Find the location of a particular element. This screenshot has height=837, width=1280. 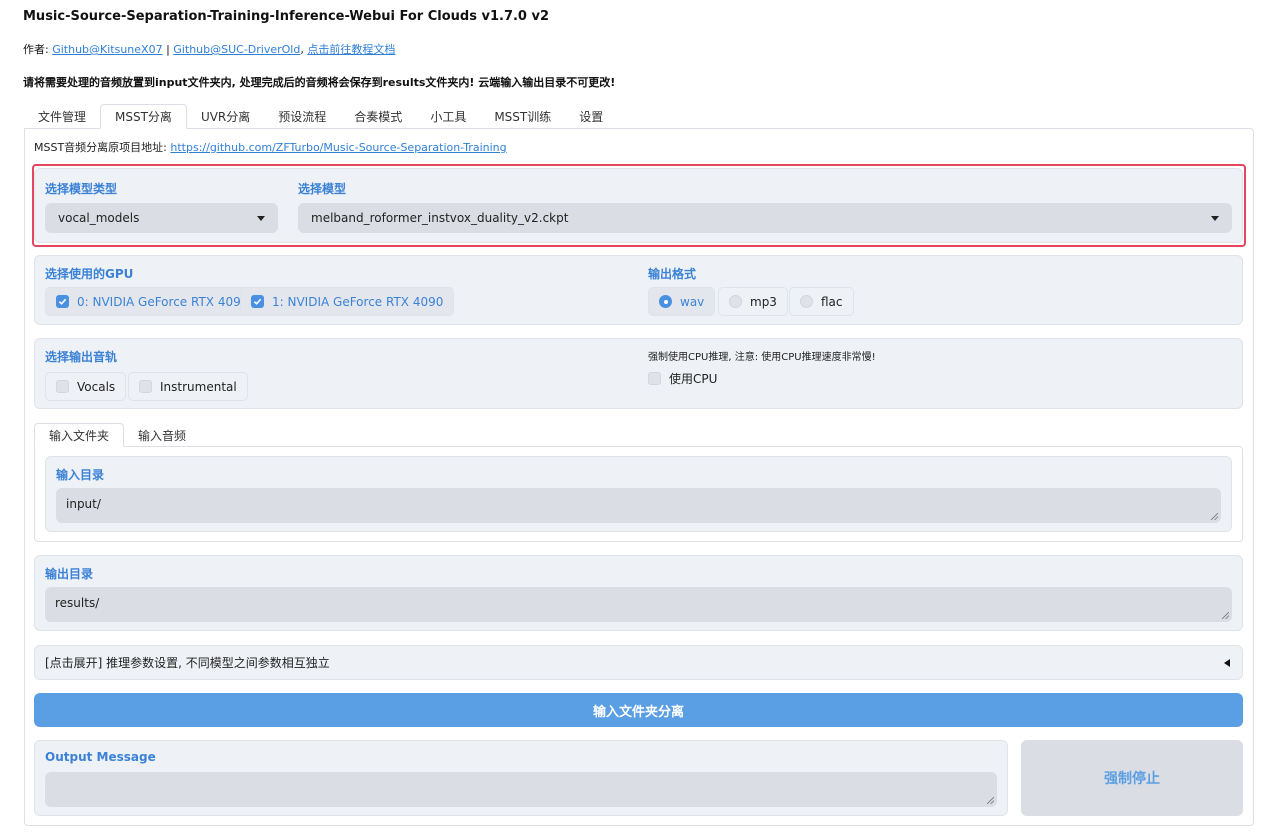

format-option-flac: flac is located at coordinates (821, 301).